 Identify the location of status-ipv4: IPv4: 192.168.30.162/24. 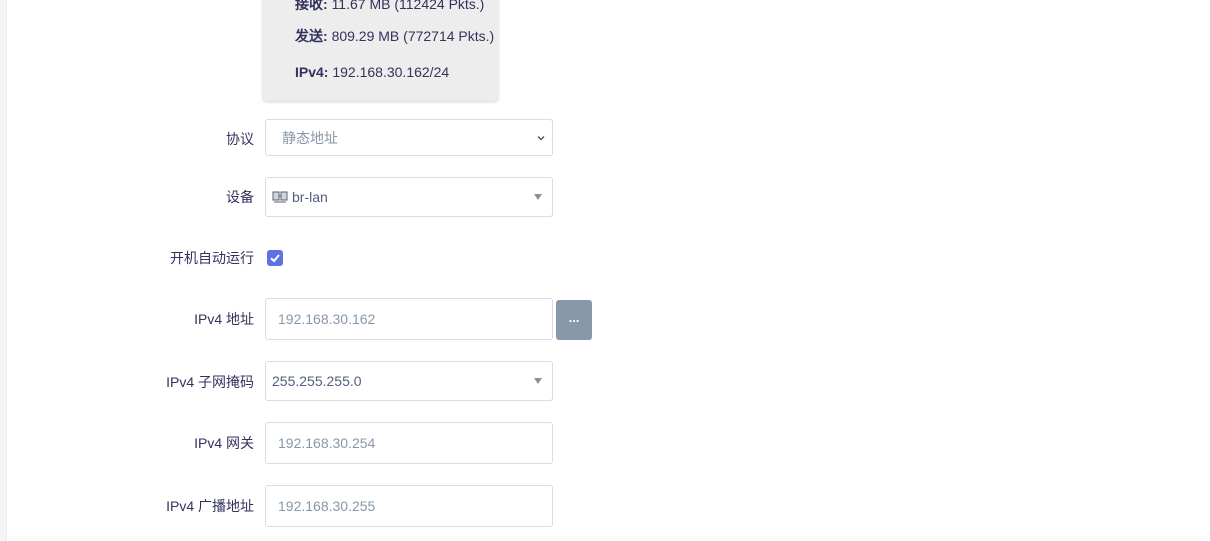
(372, 72).